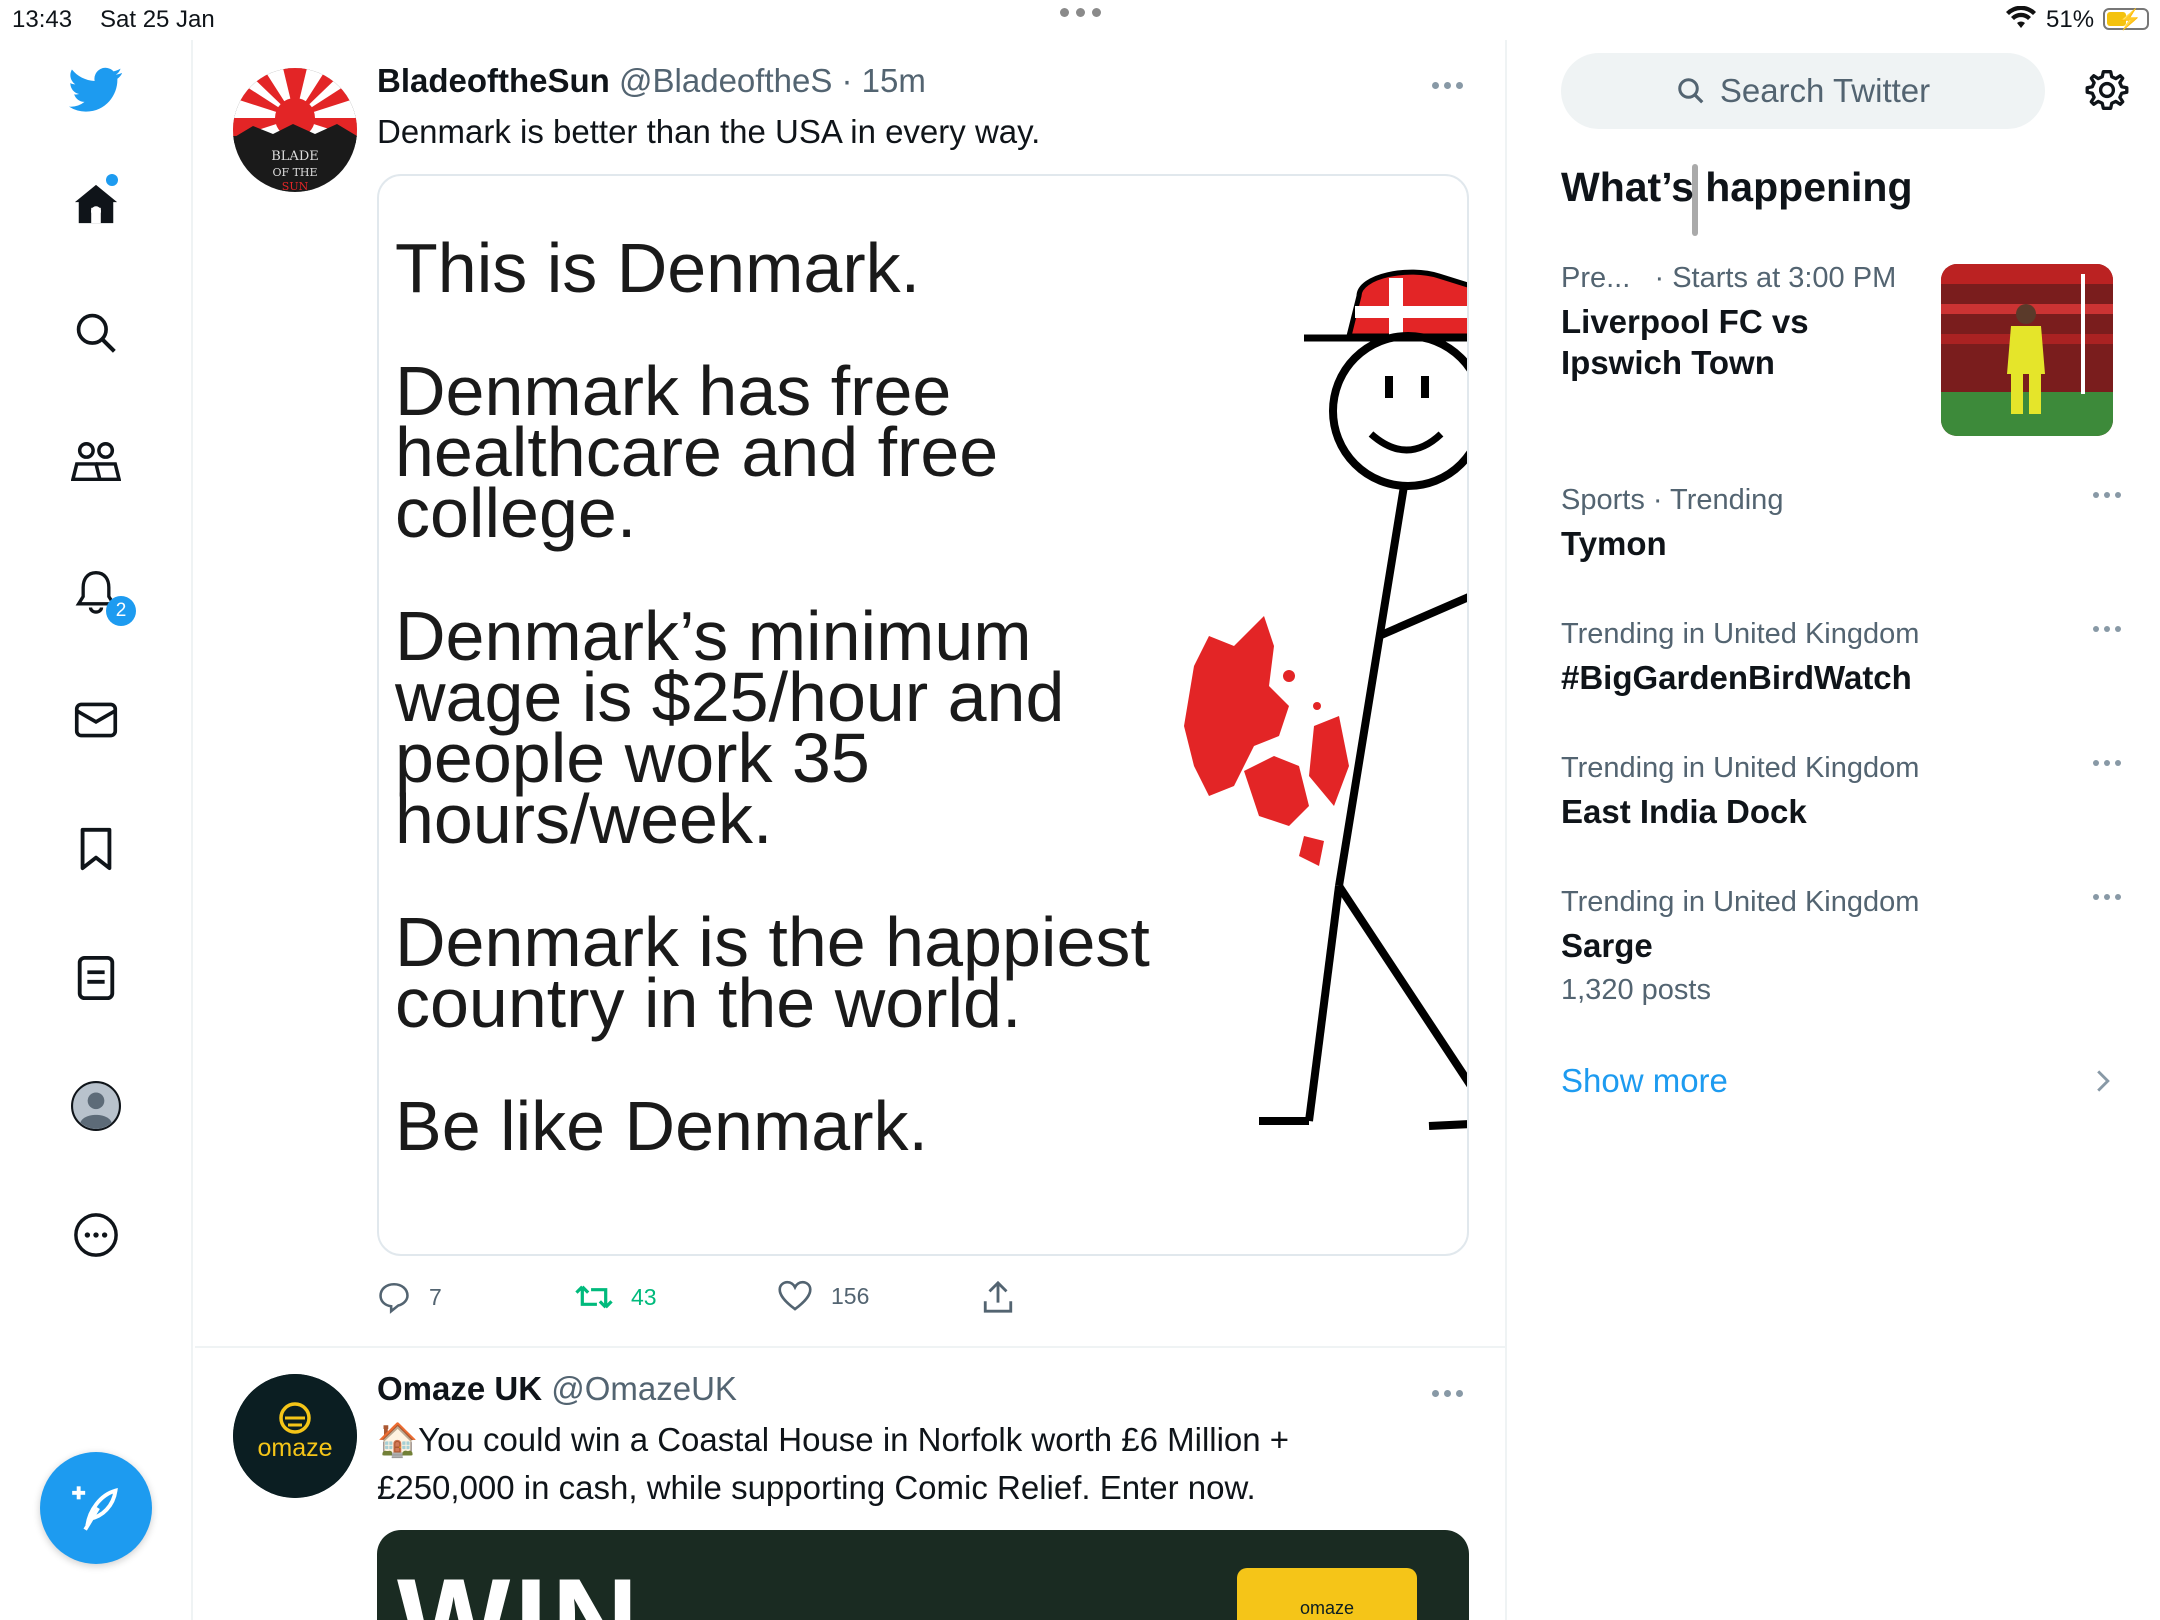 Image resolution: width=2160 pixels, height=1620 pixels. Describe the element at coordinates (516, 513) in the screenshot. I see `image-line: college.` at that location.